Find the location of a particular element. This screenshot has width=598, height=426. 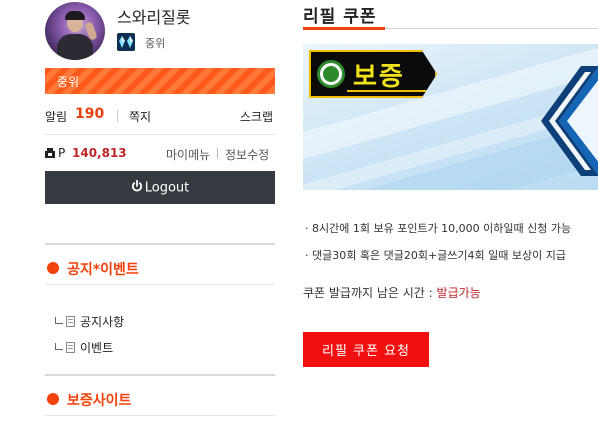

section-title: 보증사이트 is located at coordinates (99, 400).